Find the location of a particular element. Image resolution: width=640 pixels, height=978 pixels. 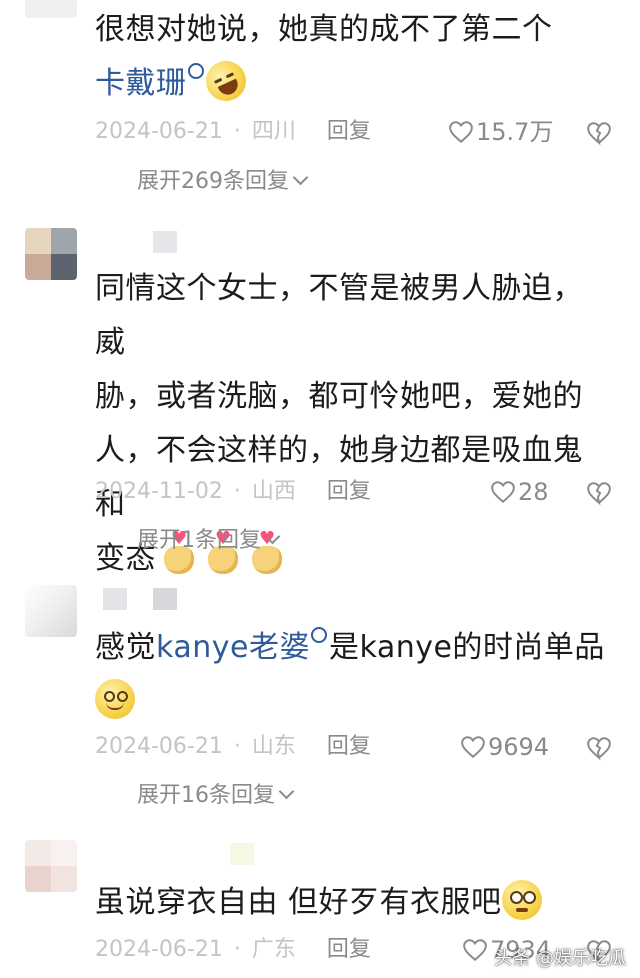

comment-text-content: 虽说穿衣自由 但好歹有衣服吧 is located at coordinates (298, 902).